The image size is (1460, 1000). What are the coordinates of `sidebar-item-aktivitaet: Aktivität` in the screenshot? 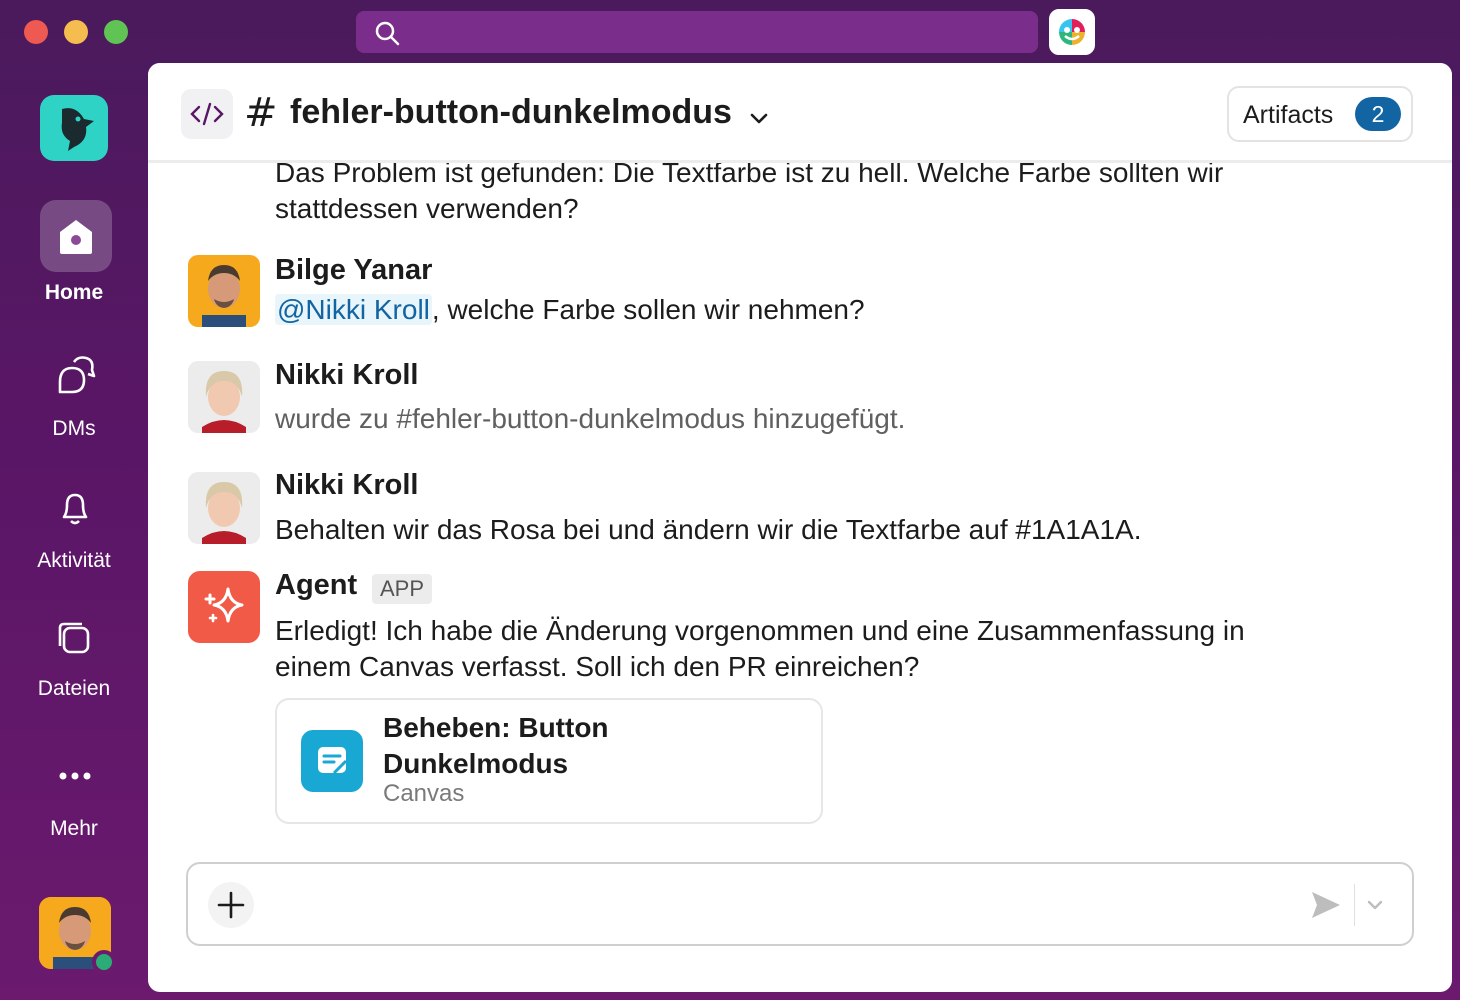 It's located at (74, 561).